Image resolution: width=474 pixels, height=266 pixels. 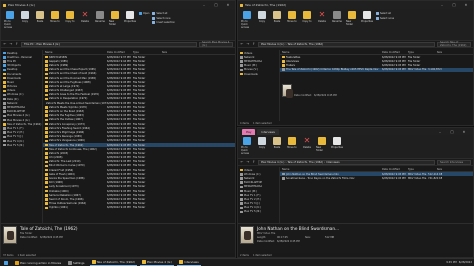 What do you see at coordinates (454, 44) in the screenshot?
I see `search-input: Search Tale of Zatoichi, The (1962)` at bounding box center [454, 44].